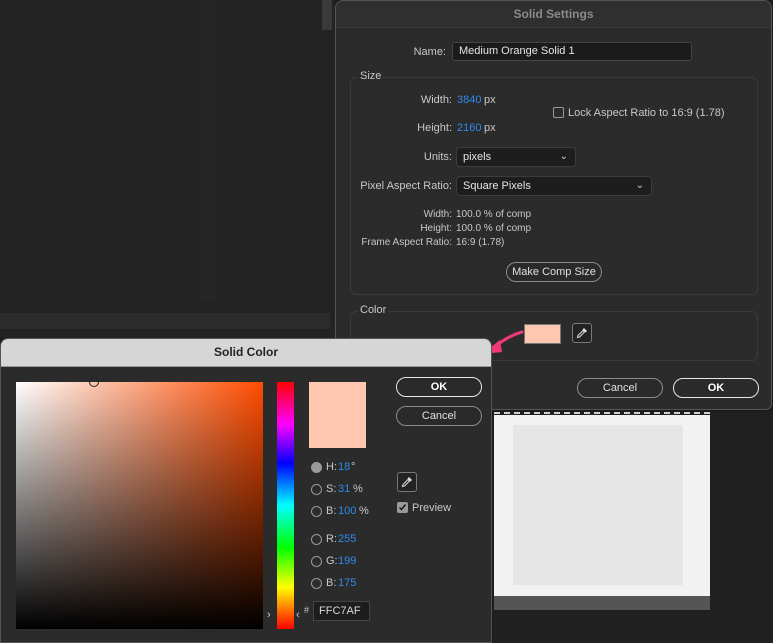  I want to click on brightness-radio, so click(316, 511).